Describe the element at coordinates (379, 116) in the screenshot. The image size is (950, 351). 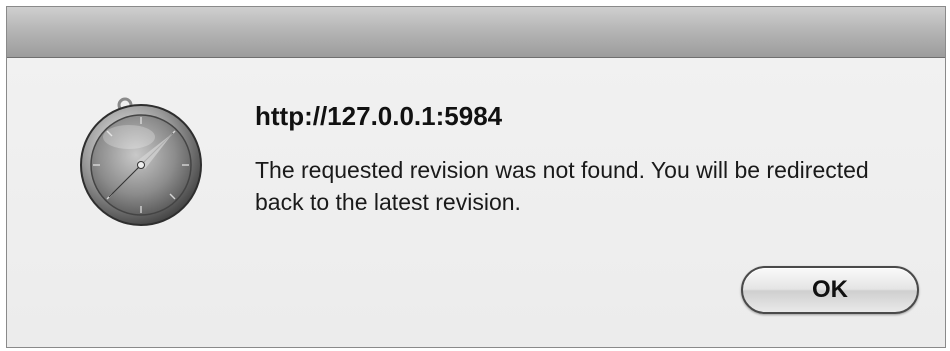
I see `dialog-title: http://127.0.0.1:5984` at that location.